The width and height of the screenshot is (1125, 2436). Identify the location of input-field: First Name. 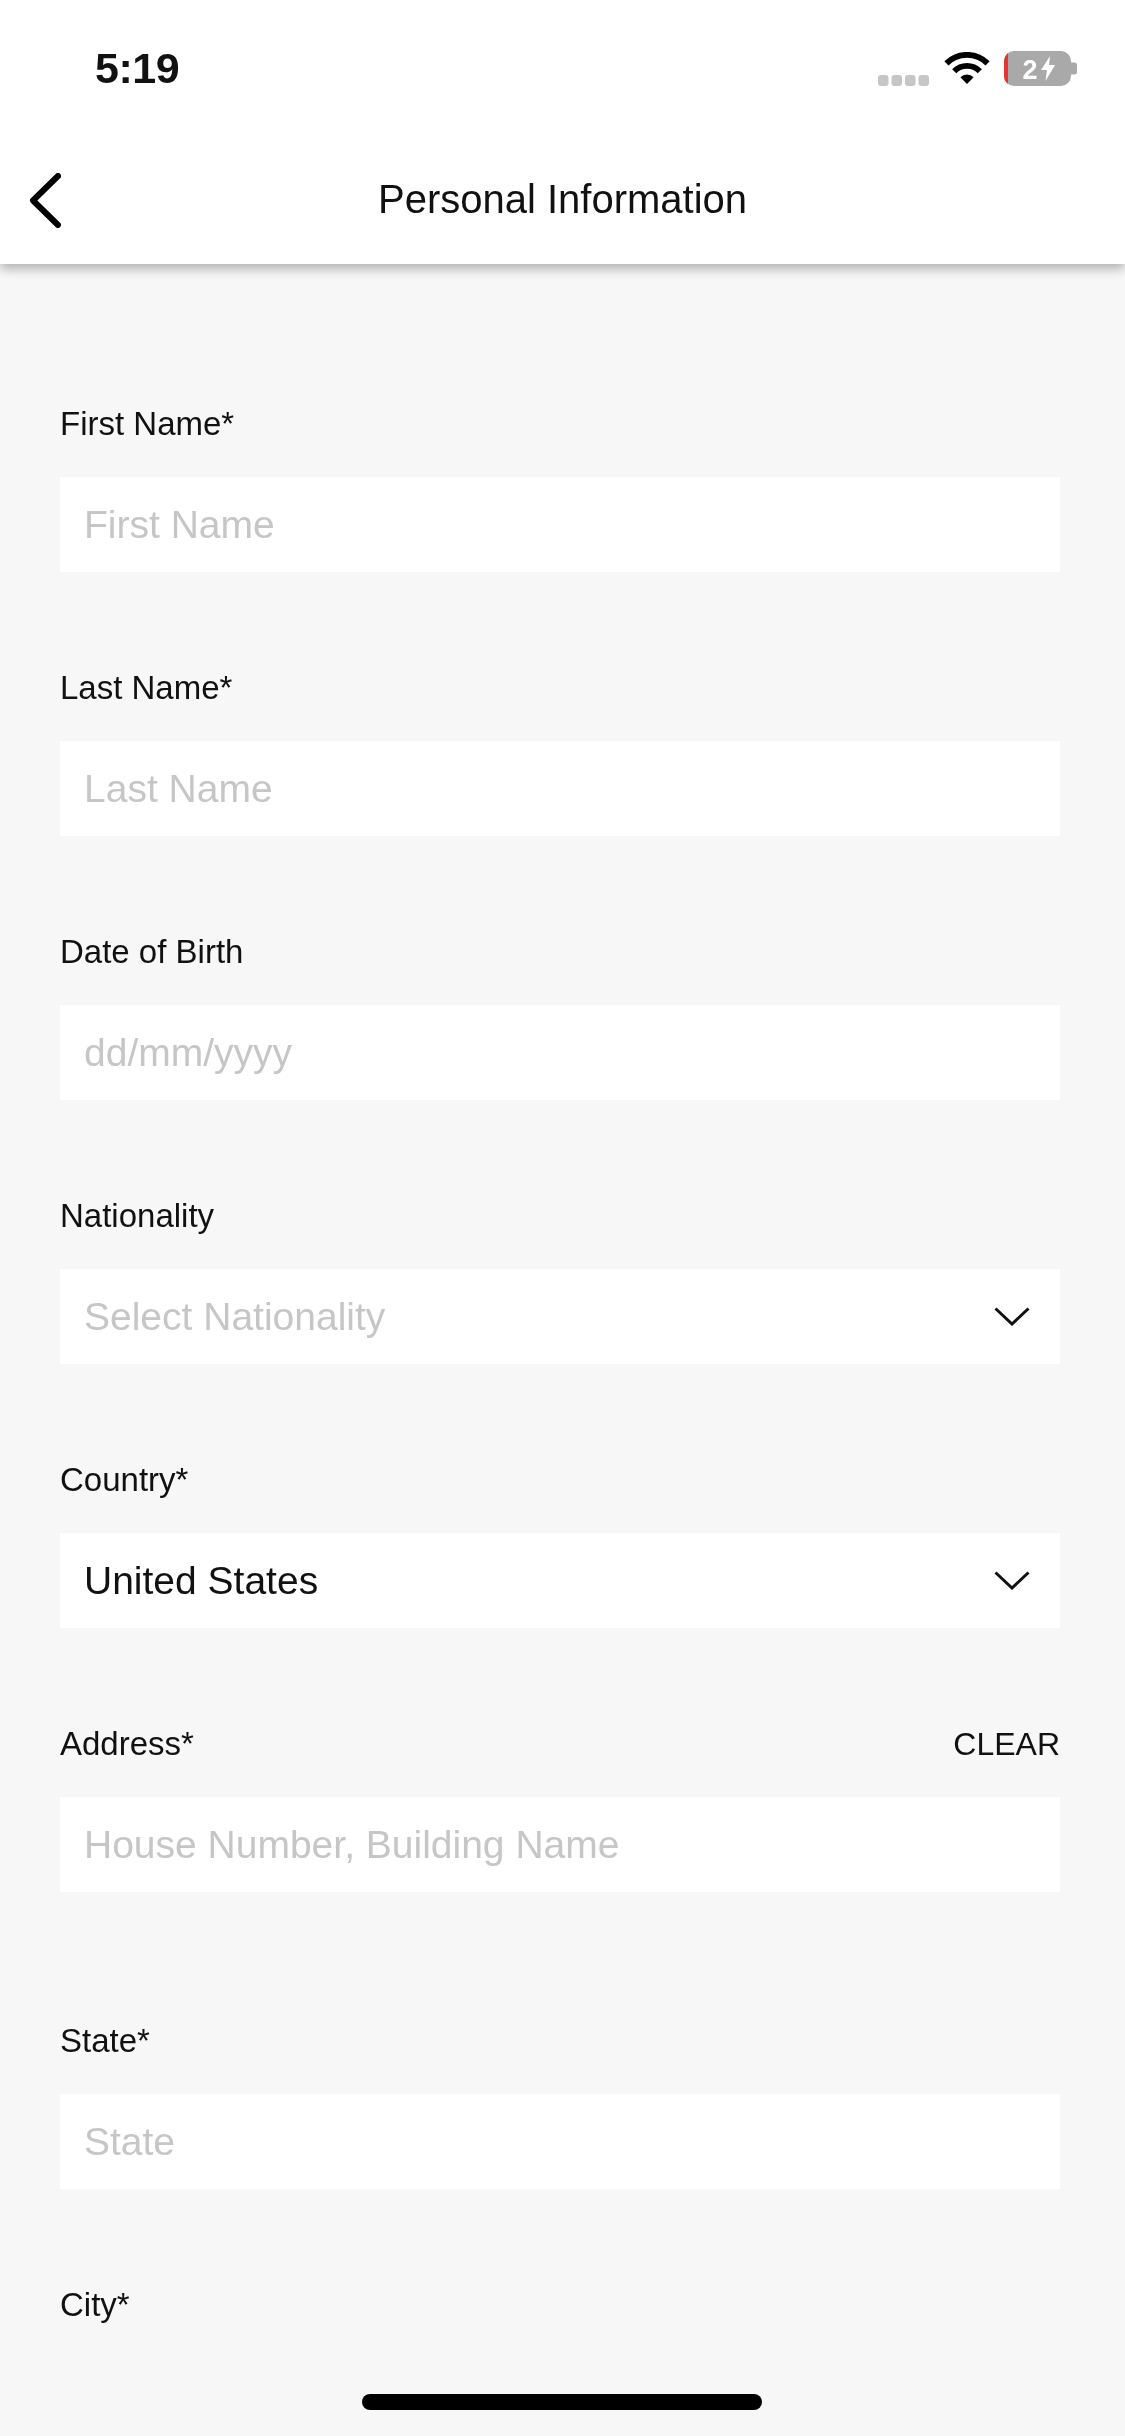
(560, 524).